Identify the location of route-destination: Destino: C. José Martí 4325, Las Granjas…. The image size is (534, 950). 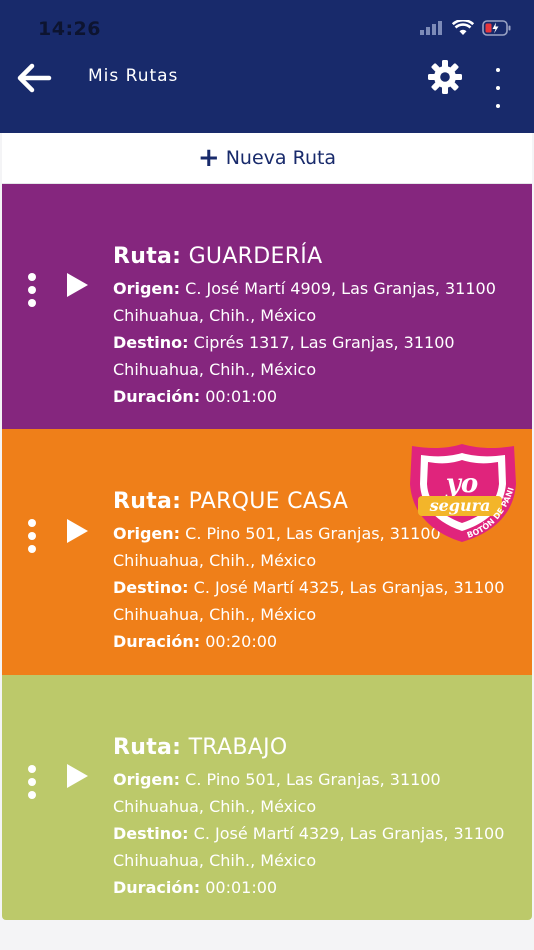
(313, 601).